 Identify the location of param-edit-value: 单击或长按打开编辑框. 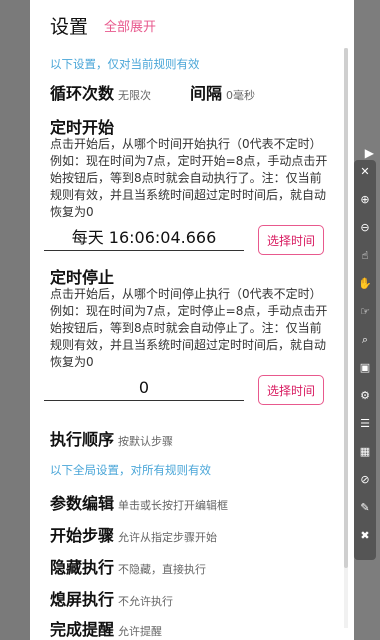
(173, 505).